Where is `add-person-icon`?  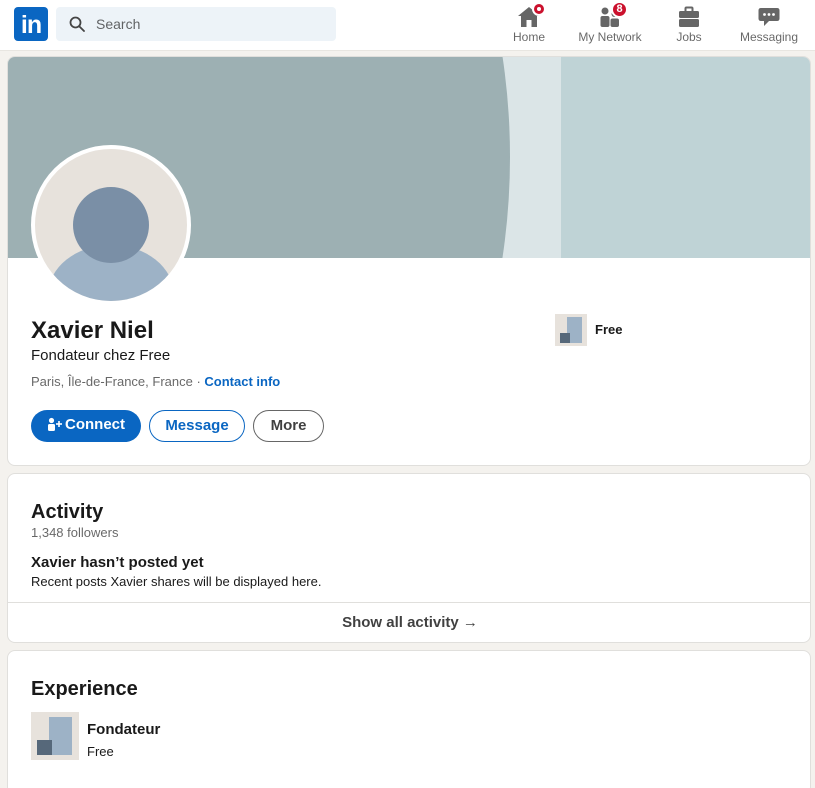
add-person-icon is located at coordinates (55, 424).